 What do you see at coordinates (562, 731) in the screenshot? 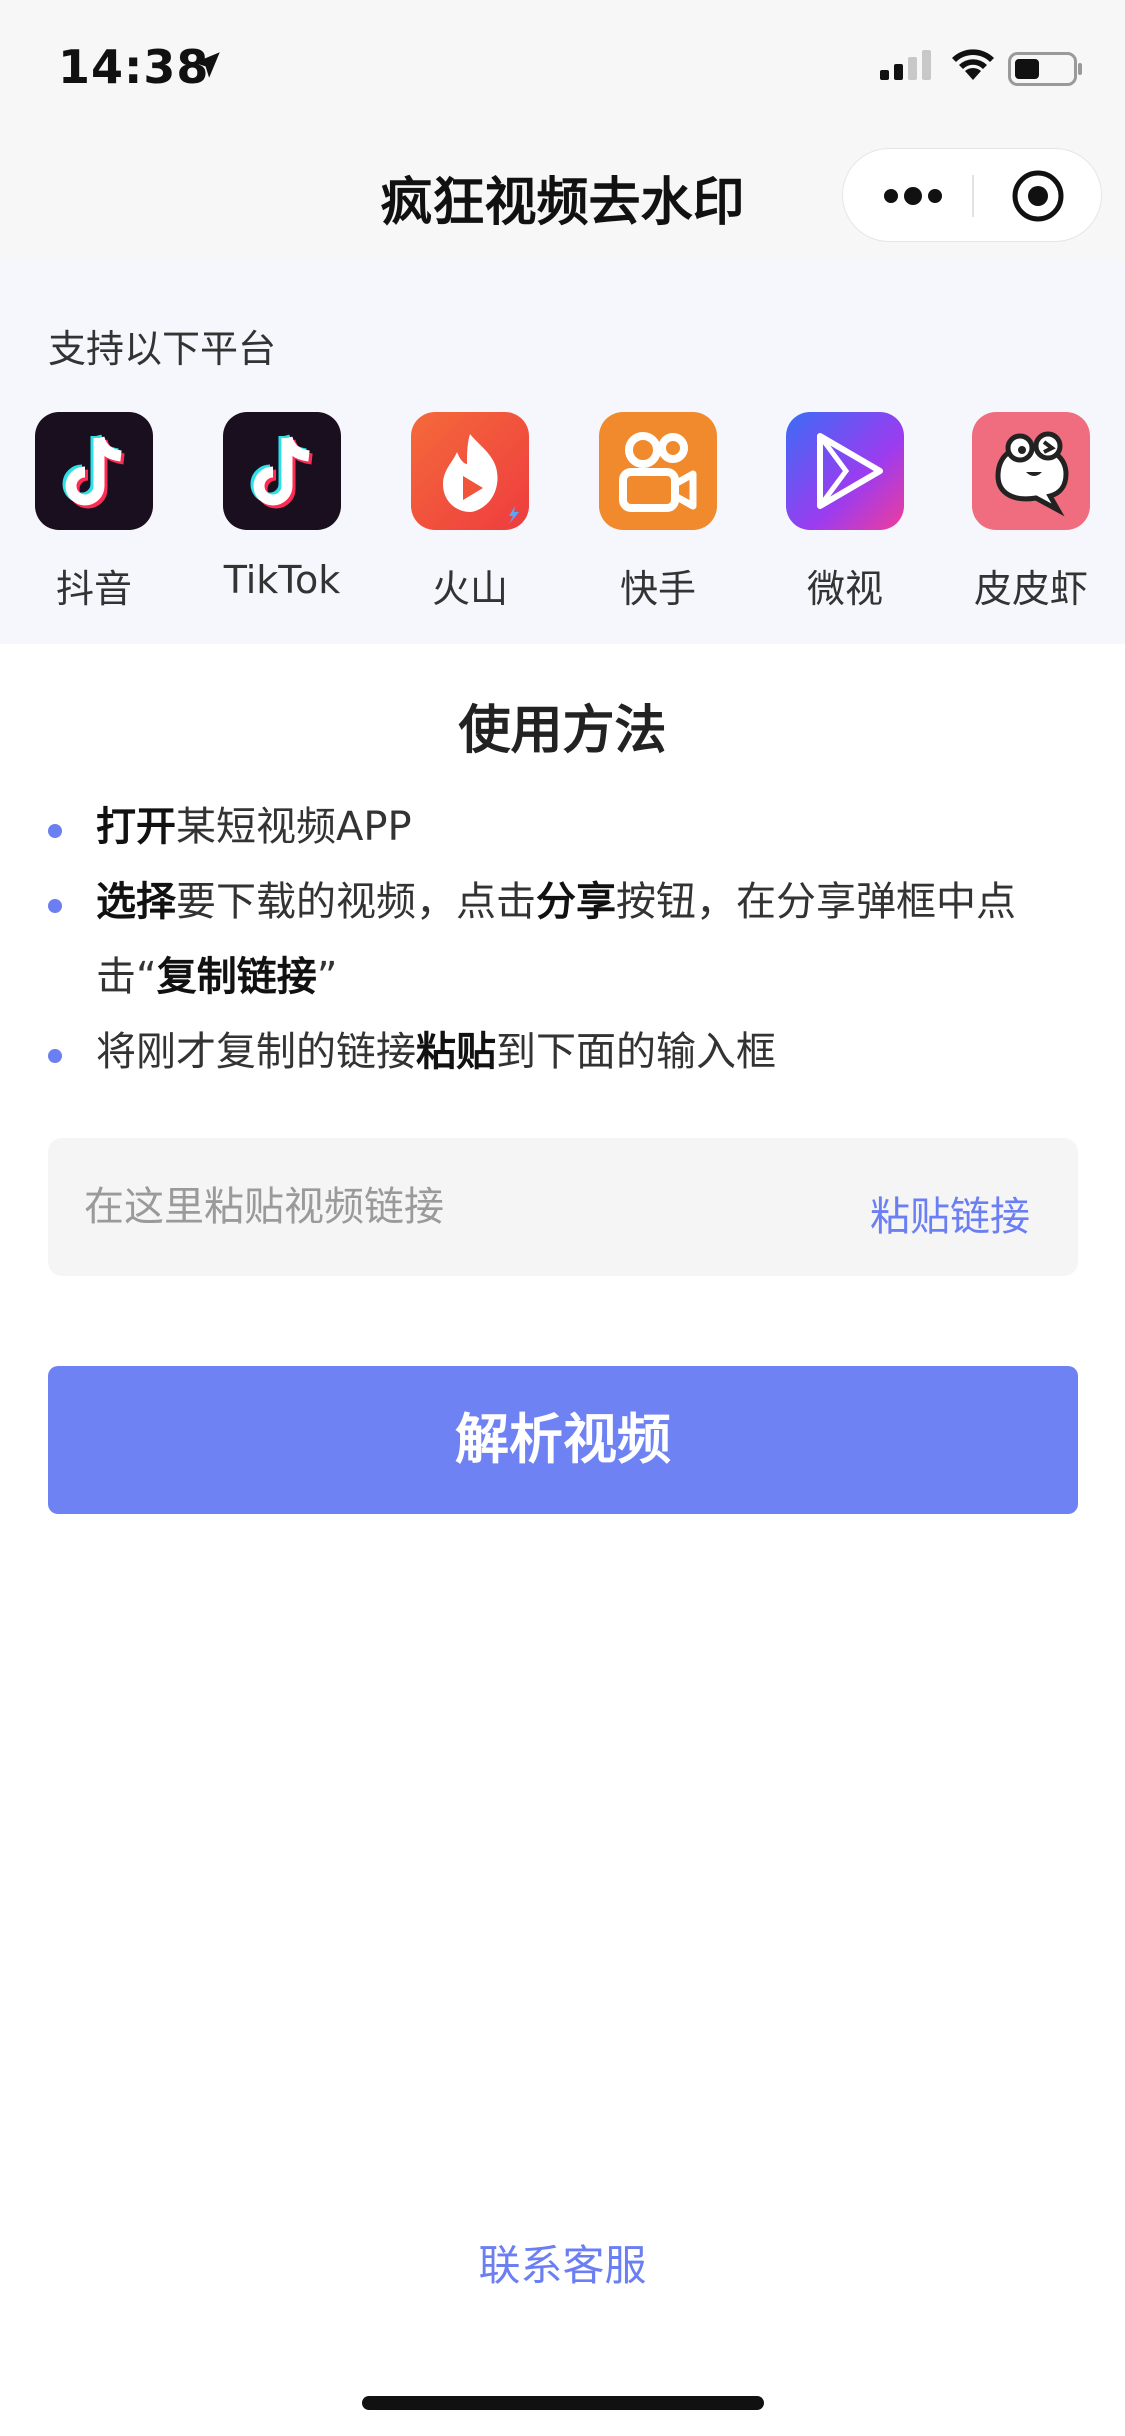
I see `usage-title: 使用方法` at bounding box center [562, 731].